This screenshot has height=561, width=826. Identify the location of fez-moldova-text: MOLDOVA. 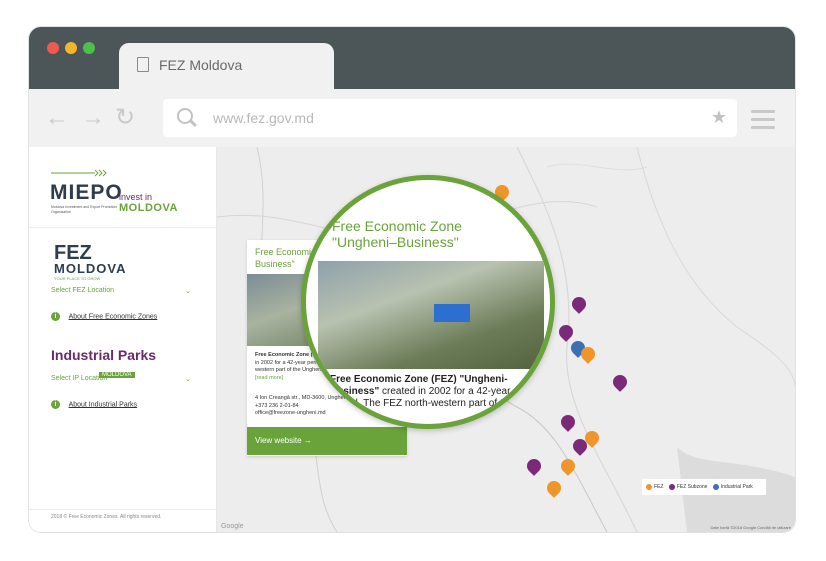
(90, 268).